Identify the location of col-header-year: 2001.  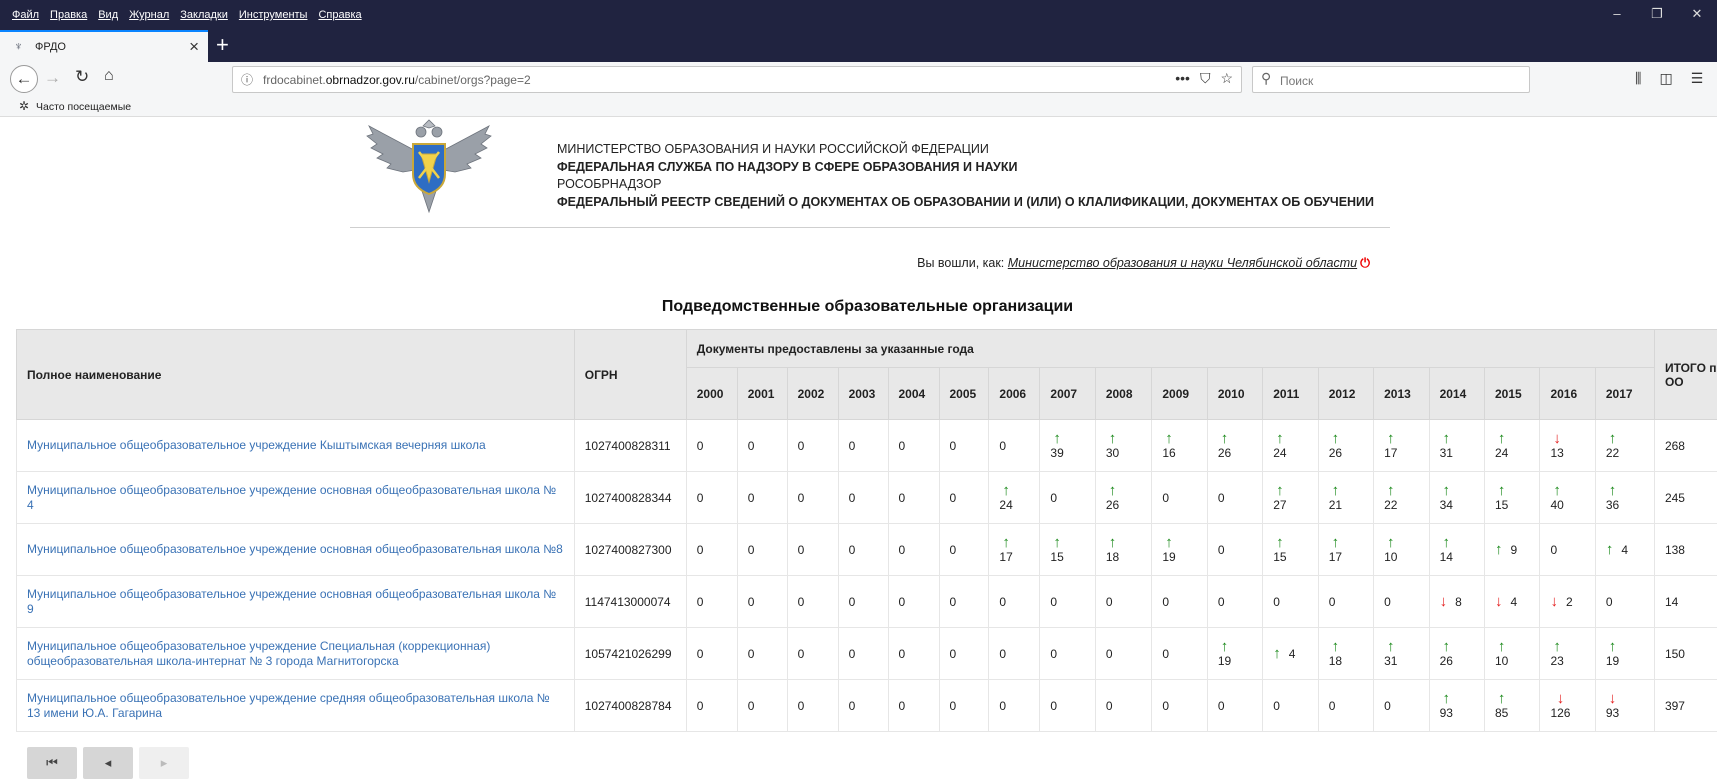
(762, 393).